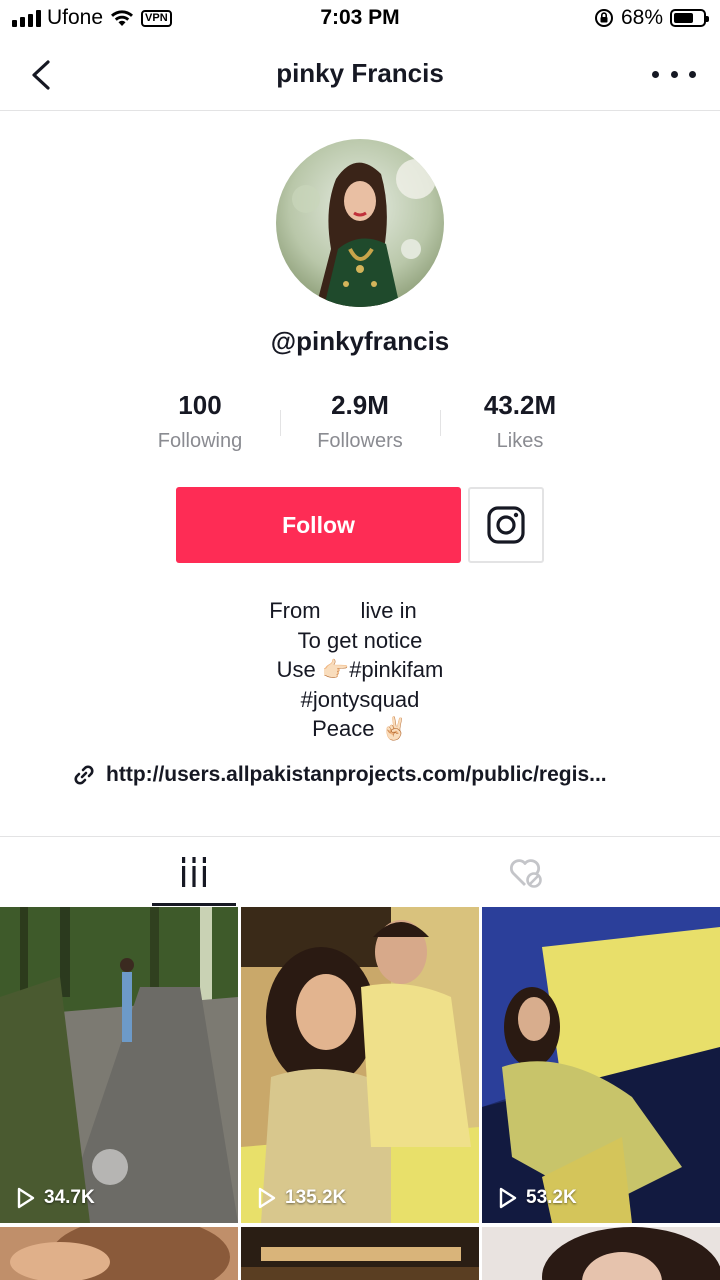  I want to click on bio-text: Use, so click(296, 669).